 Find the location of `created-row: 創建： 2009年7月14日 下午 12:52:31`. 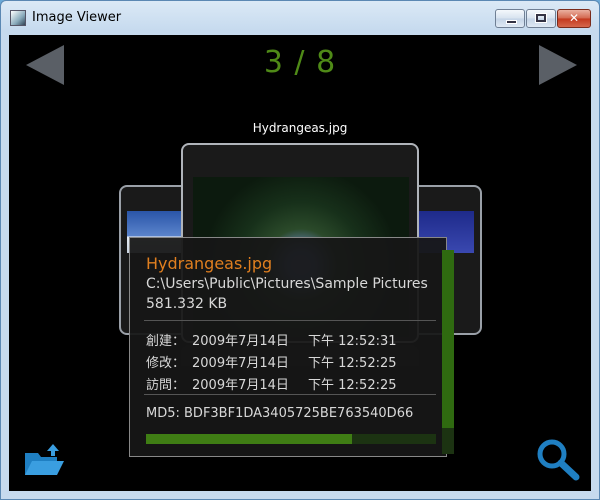

created-row: 創建： 2009年7月14日 下午 12:52:31 is located at coordinates (271, 339).